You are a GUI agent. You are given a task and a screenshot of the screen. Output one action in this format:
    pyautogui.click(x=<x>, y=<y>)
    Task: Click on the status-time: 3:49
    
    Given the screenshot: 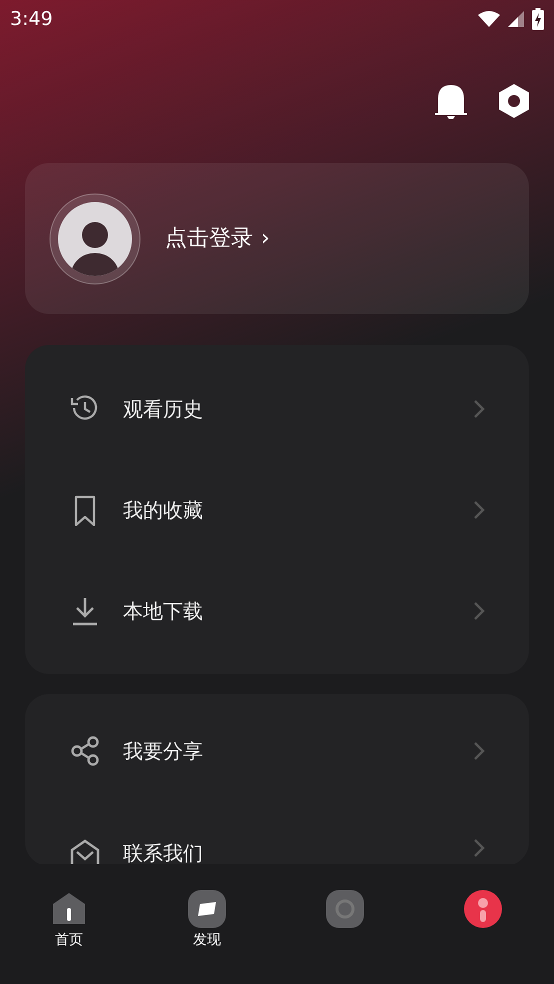 What is the action you would take?
    pyautogui.click(x=31, y=19)
    